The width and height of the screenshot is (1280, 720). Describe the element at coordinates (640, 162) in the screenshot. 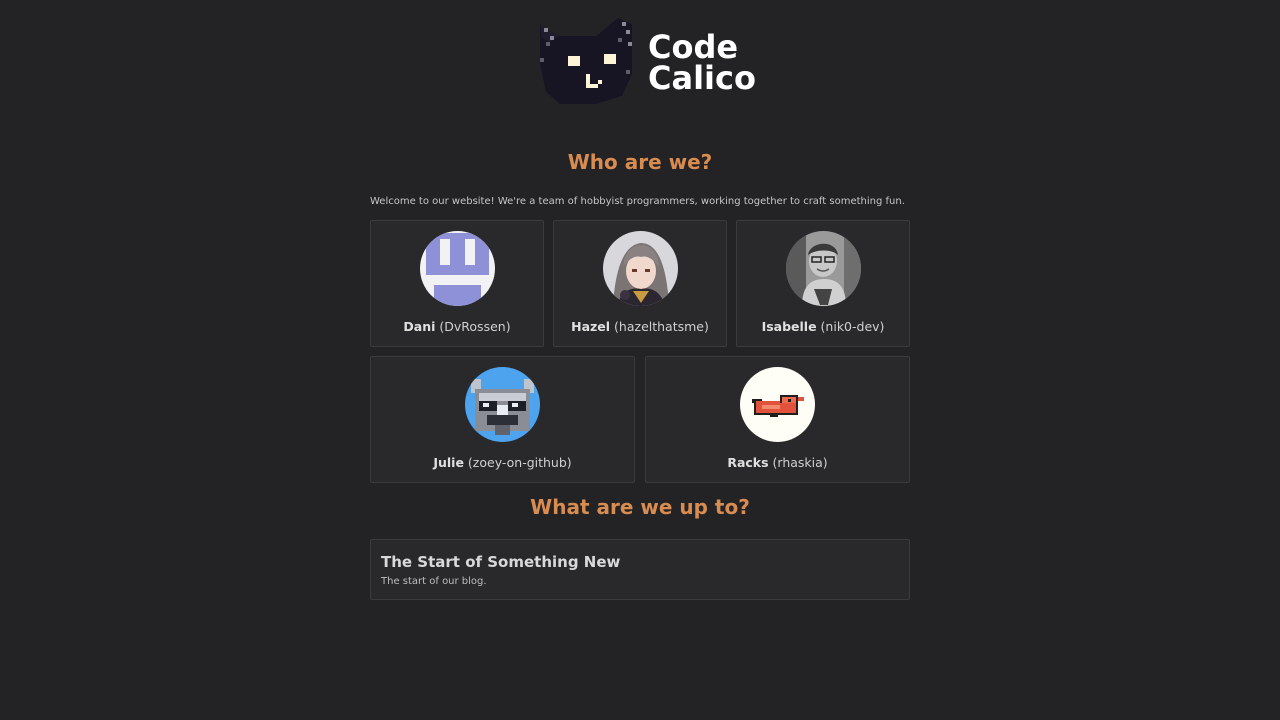

I see `about-heading: Who are we?` at that location.